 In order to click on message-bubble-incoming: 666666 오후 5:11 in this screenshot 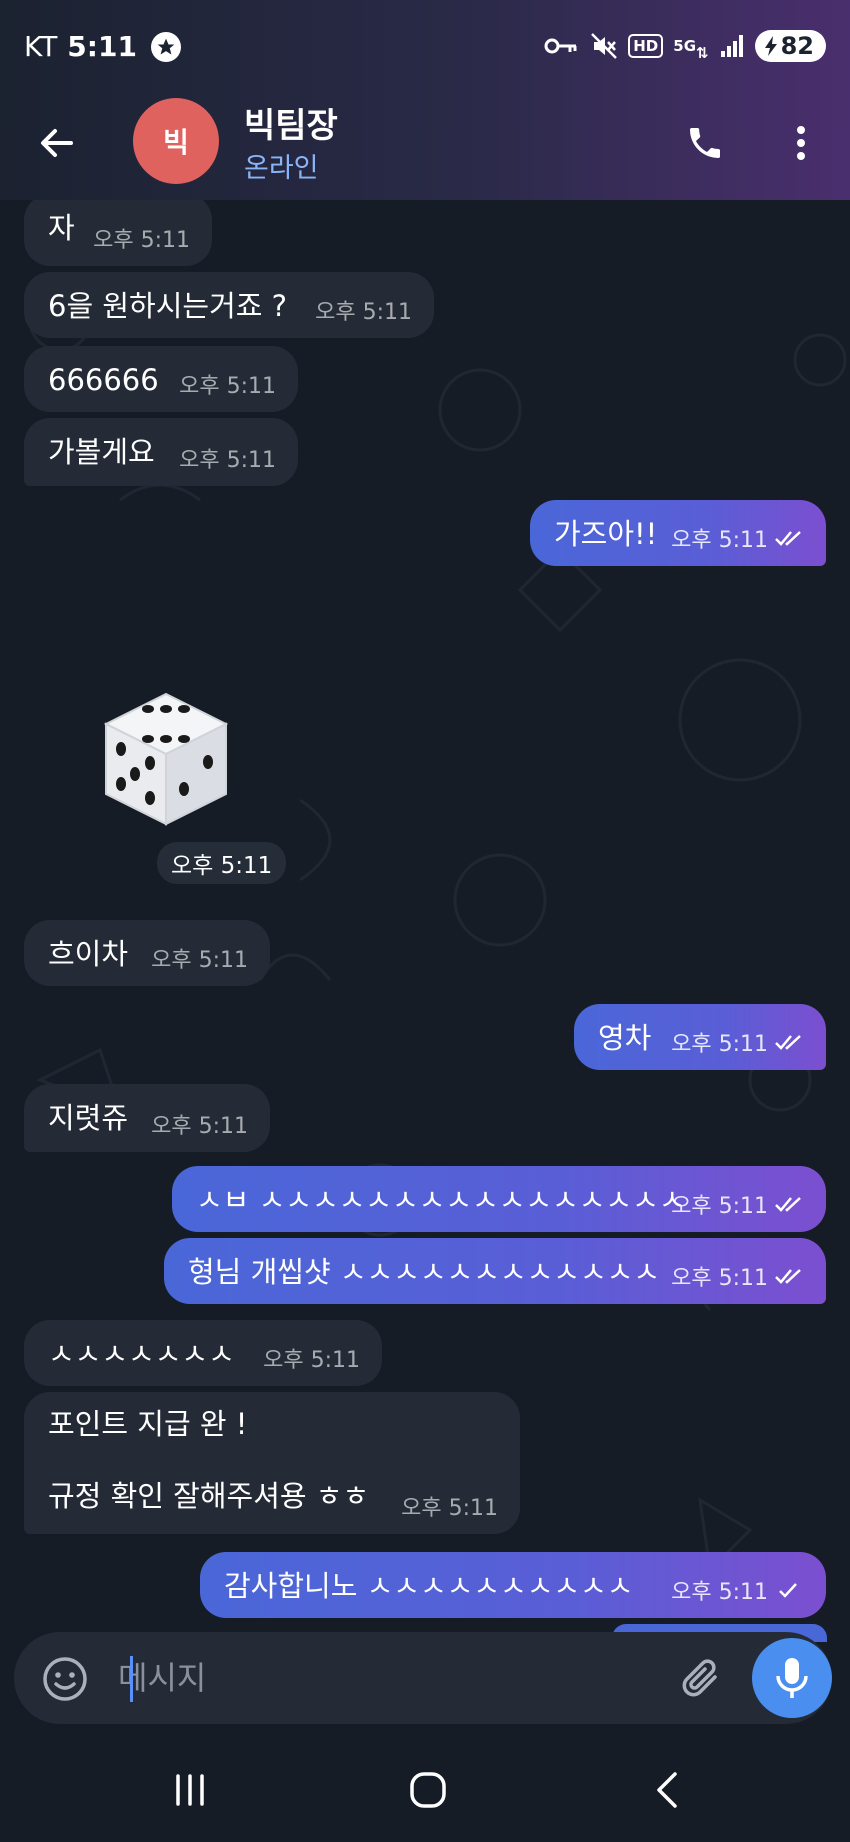, I will do `click(161, 379)`.